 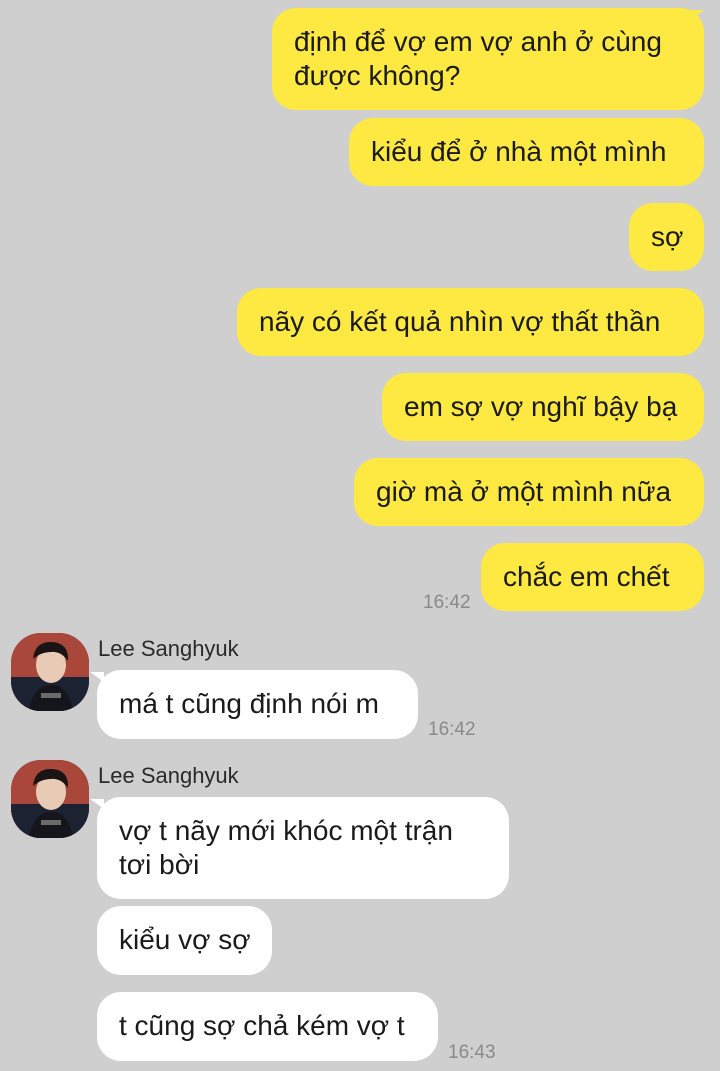 What do you see at coordinates (267, 1026) in the screenshot?
I see `incoming-message: t cũng sợ chả kém vợ t` at bounding box center [267, 1026].